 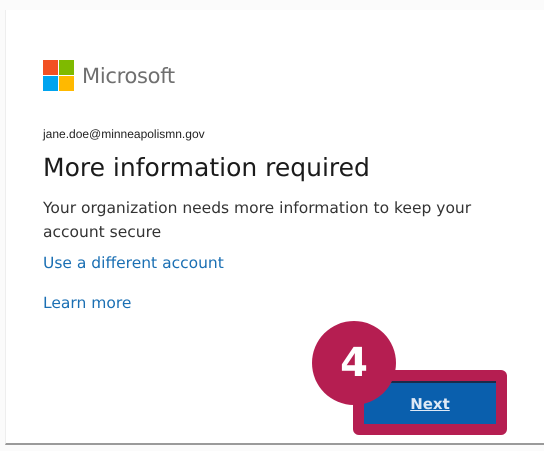 What do you see at coordinates (133, 263) in the screenshot?
I see `text-link: Use a different account` at bounding box center [133, 263].